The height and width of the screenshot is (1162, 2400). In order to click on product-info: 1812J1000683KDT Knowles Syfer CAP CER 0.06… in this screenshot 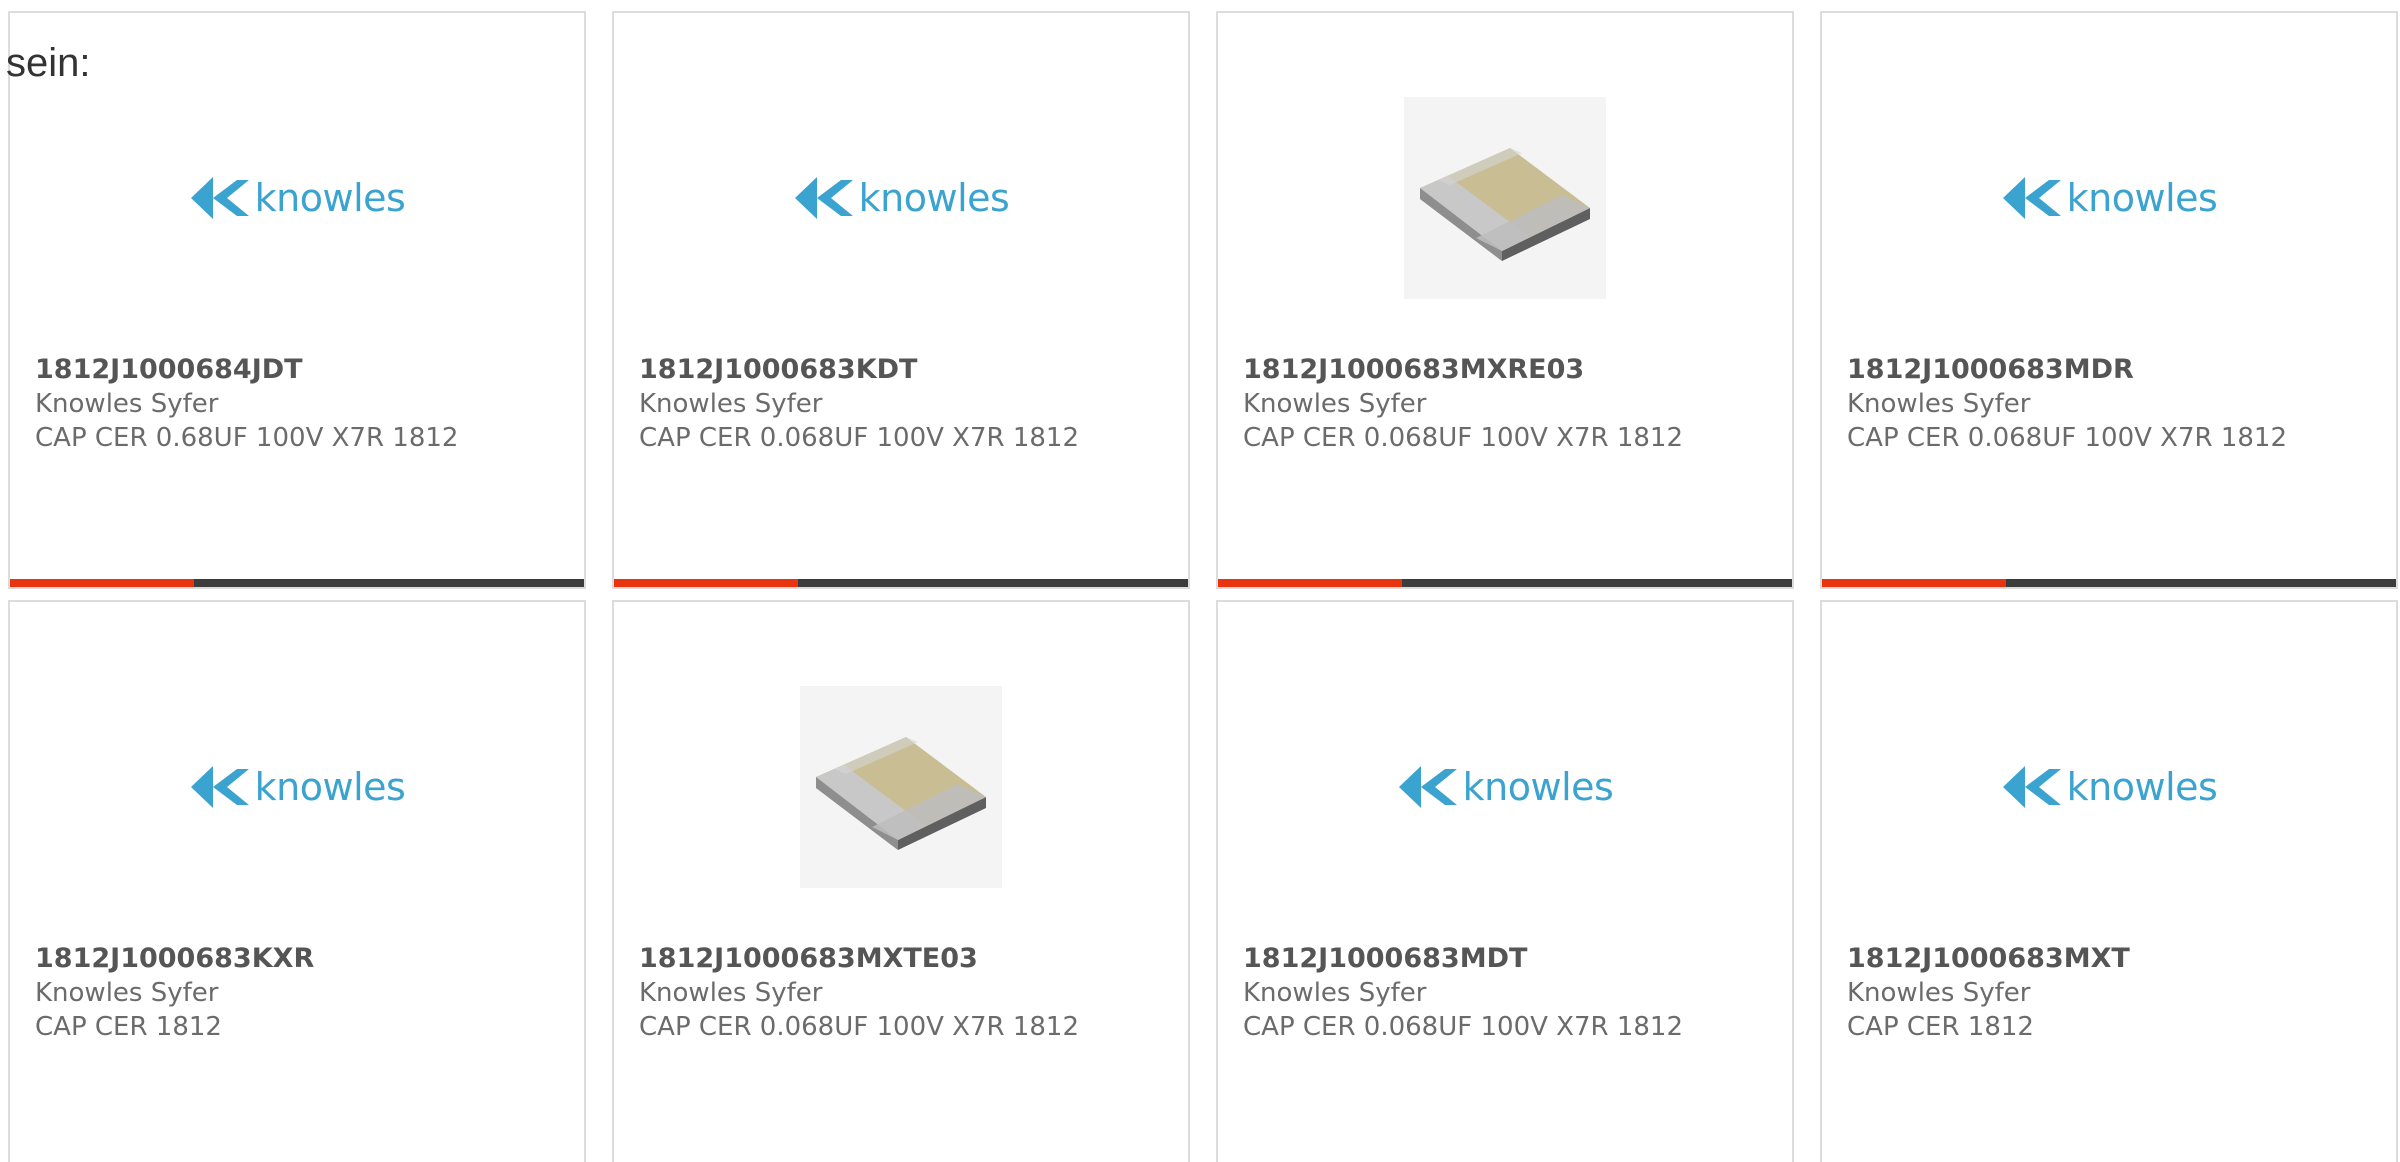, I will do `click(903, 404)`.